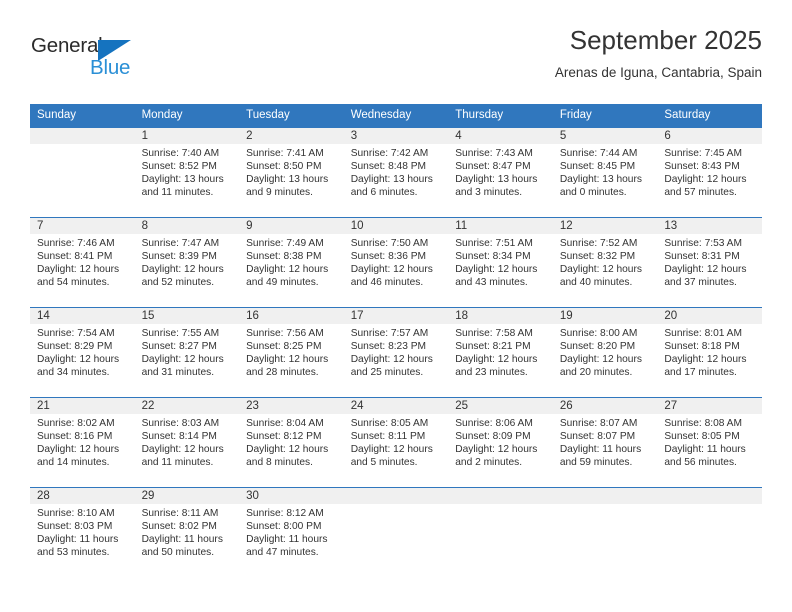 The width and height of the screenshot is (792, 612). What do you see at coordinates (605, 225) in the screenshot?
I see `day-number: 12` at bounding box center [605, 225].